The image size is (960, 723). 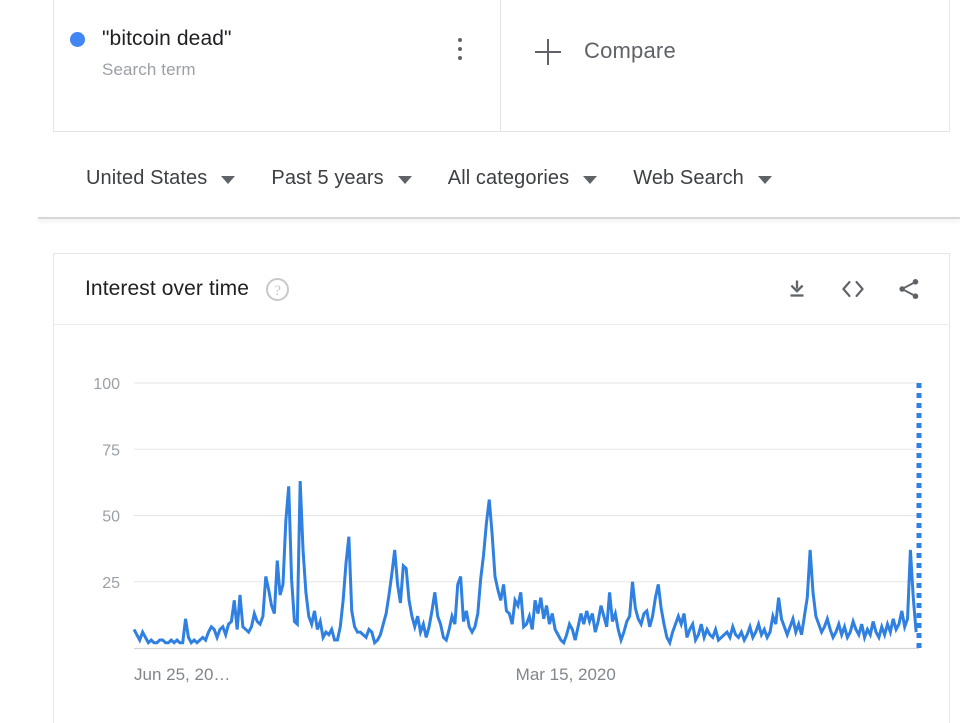 I want to click on section-divider, so click(x=499, y=218).